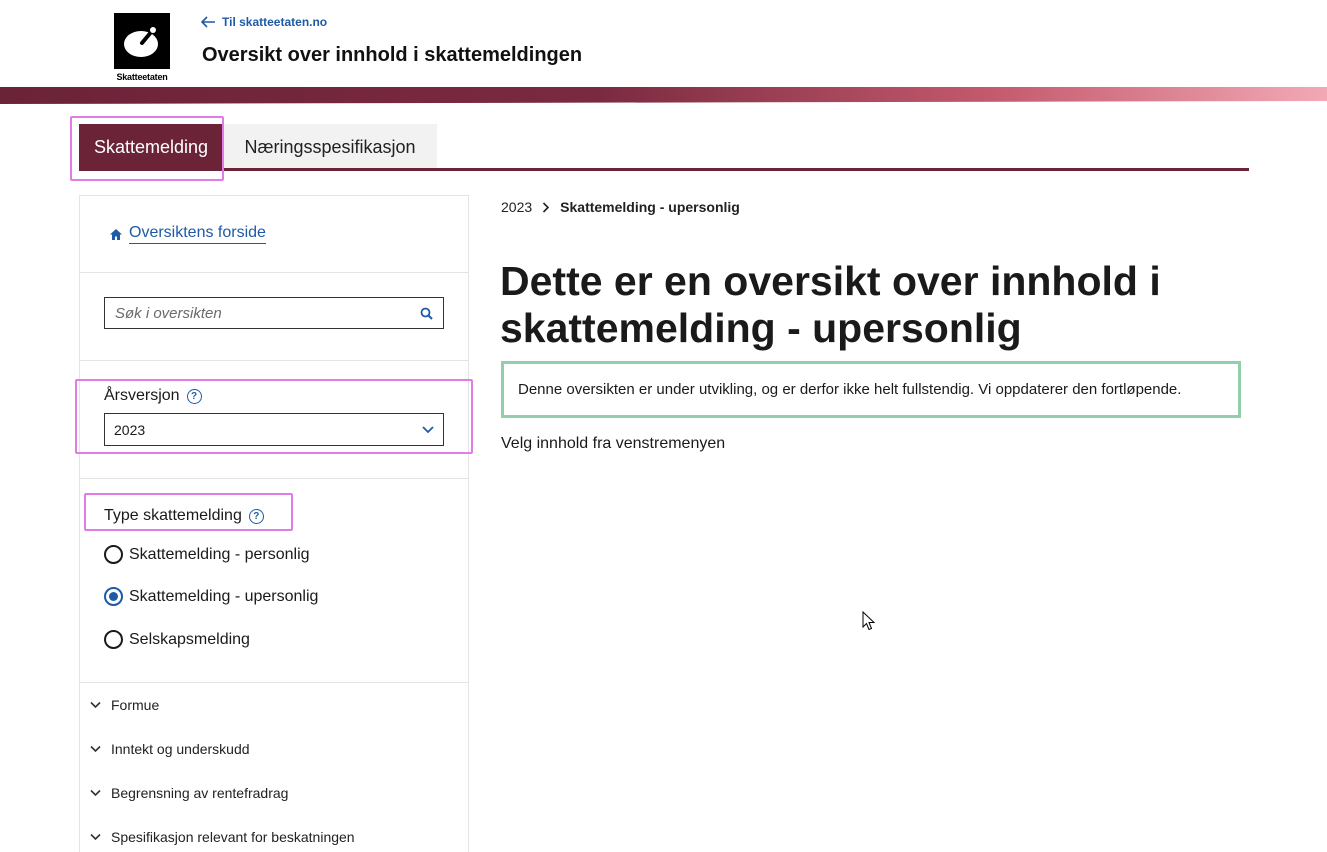 This screenshot has width=1327, height=852. I want to click on radio-skattemelding-personlig: Skattemelding - personlig, so click(207, 554).